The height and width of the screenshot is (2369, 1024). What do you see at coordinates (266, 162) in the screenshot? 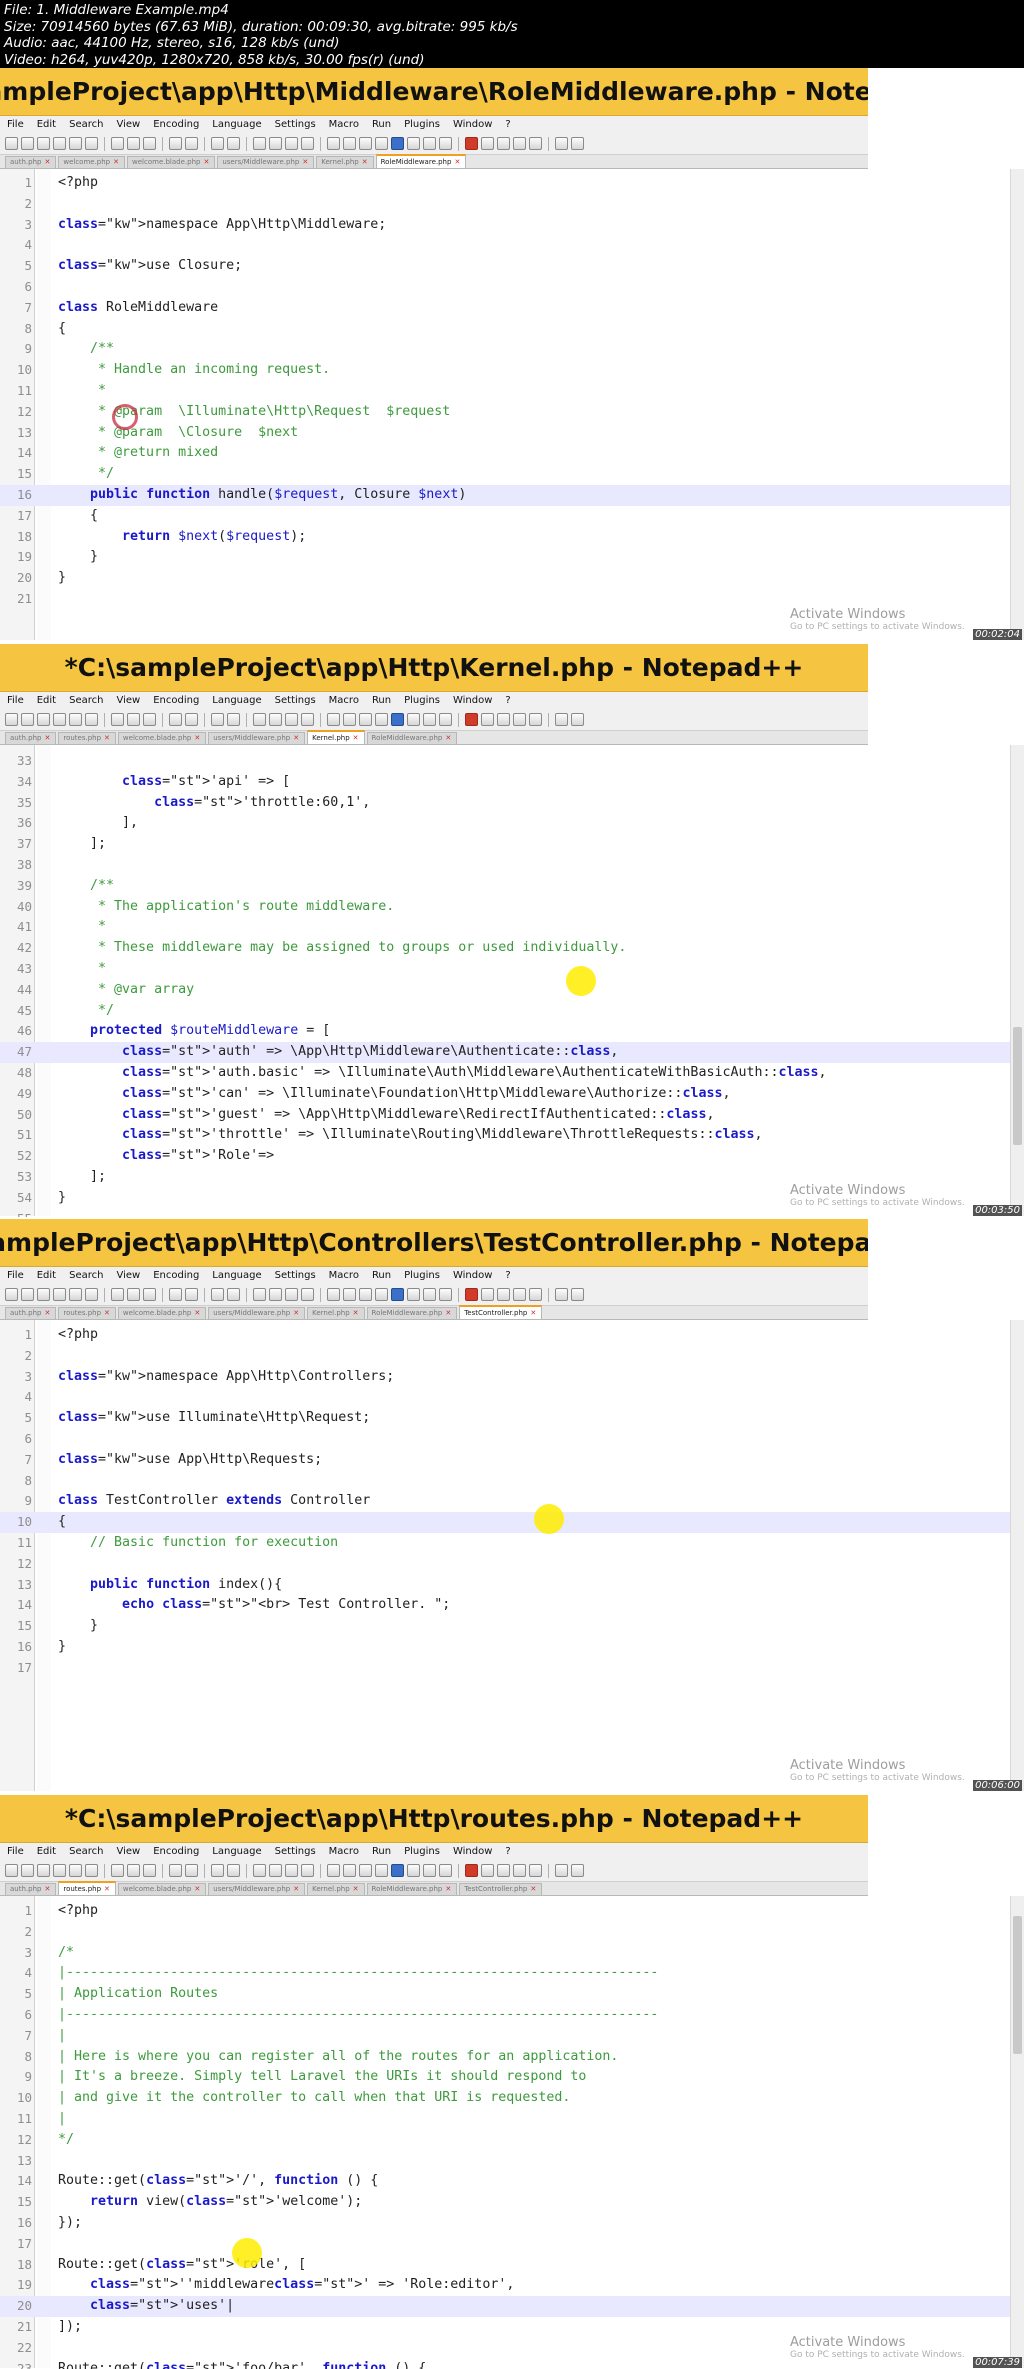
I see `file-tab: users/Middleware.php ✕` at bounding box center [266, 162].